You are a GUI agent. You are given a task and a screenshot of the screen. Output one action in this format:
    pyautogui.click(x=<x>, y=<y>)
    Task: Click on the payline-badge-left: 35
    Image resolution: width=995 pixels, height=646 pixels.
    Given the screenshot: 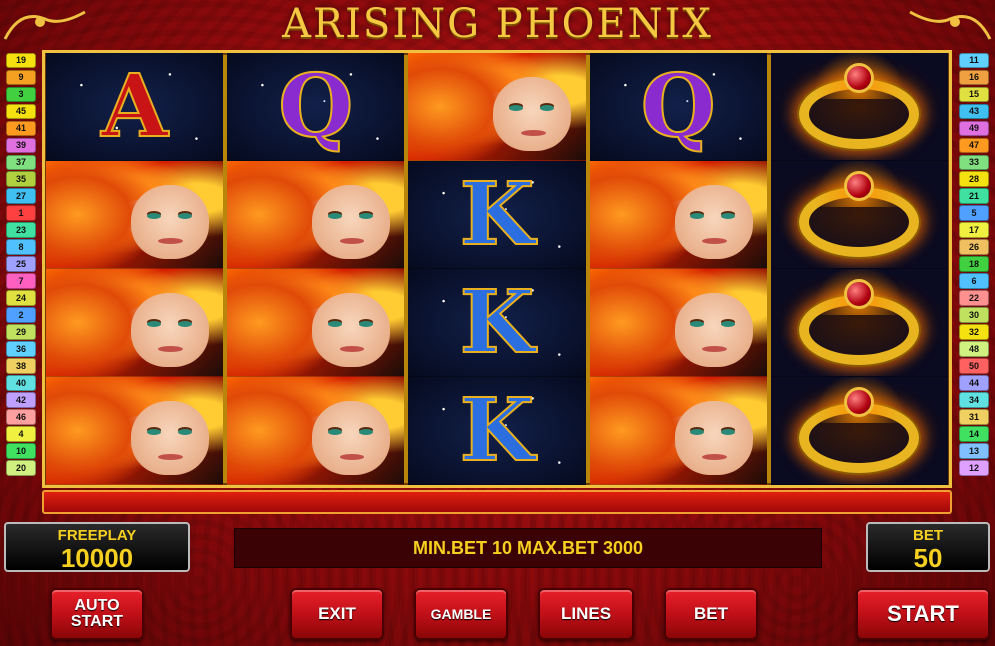 What is the action you would take?
    pyautogui.click(x=21, y=179)
    